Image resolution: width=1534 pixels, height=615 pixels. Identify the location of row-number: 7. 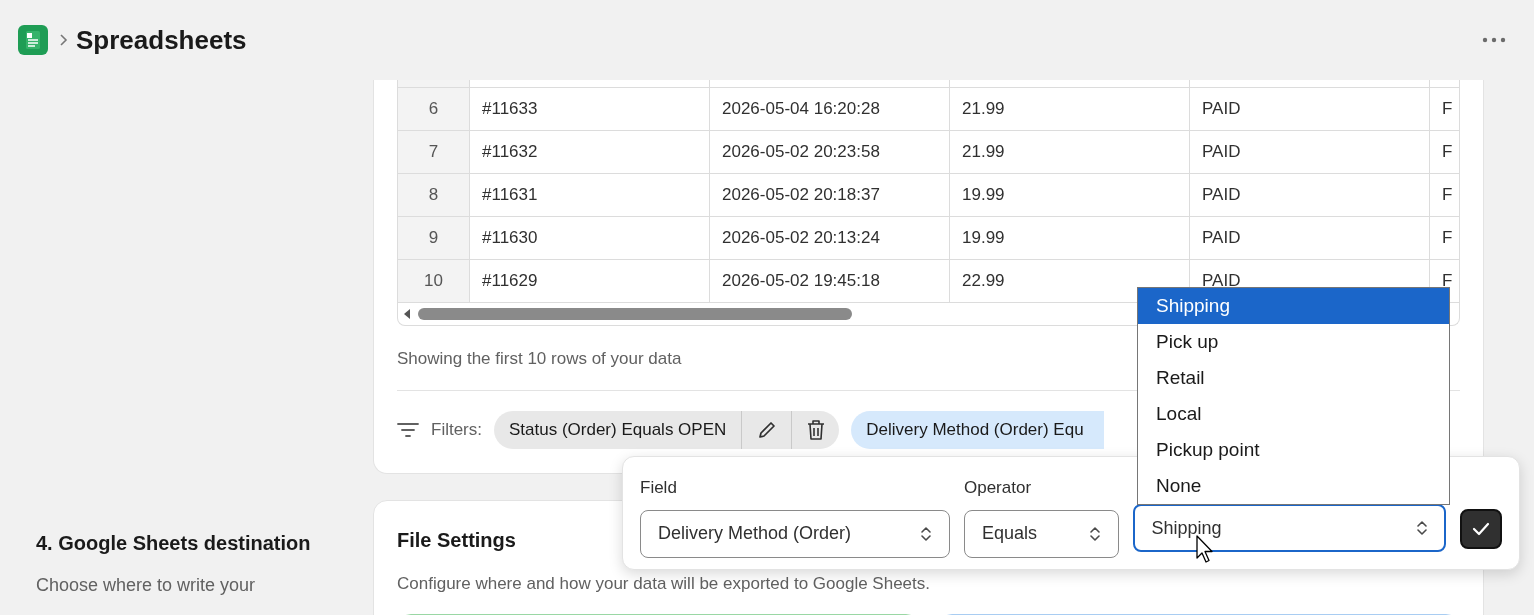
(434, 152).